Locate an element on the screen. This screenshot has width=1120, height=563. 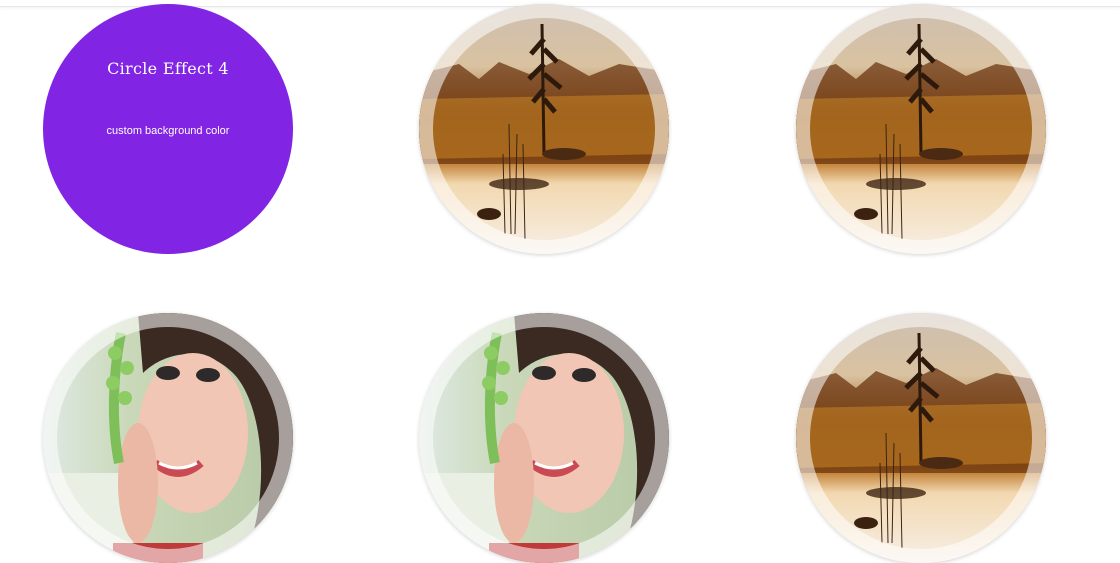
circle-effect-card: Circle Effect 4 custom background color is located at coordinates (168, 129).